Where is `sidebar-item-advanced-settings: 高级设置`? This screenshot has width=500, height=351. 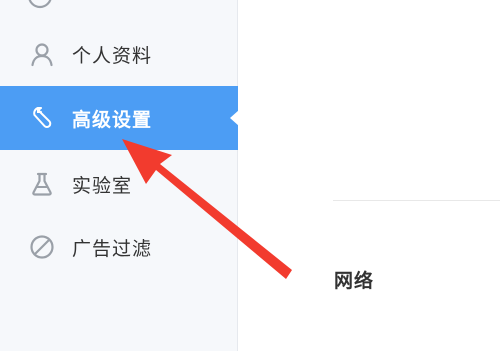
sidebar-item-advanced-settings: 高级设置 is located at coordinates (119, 118).